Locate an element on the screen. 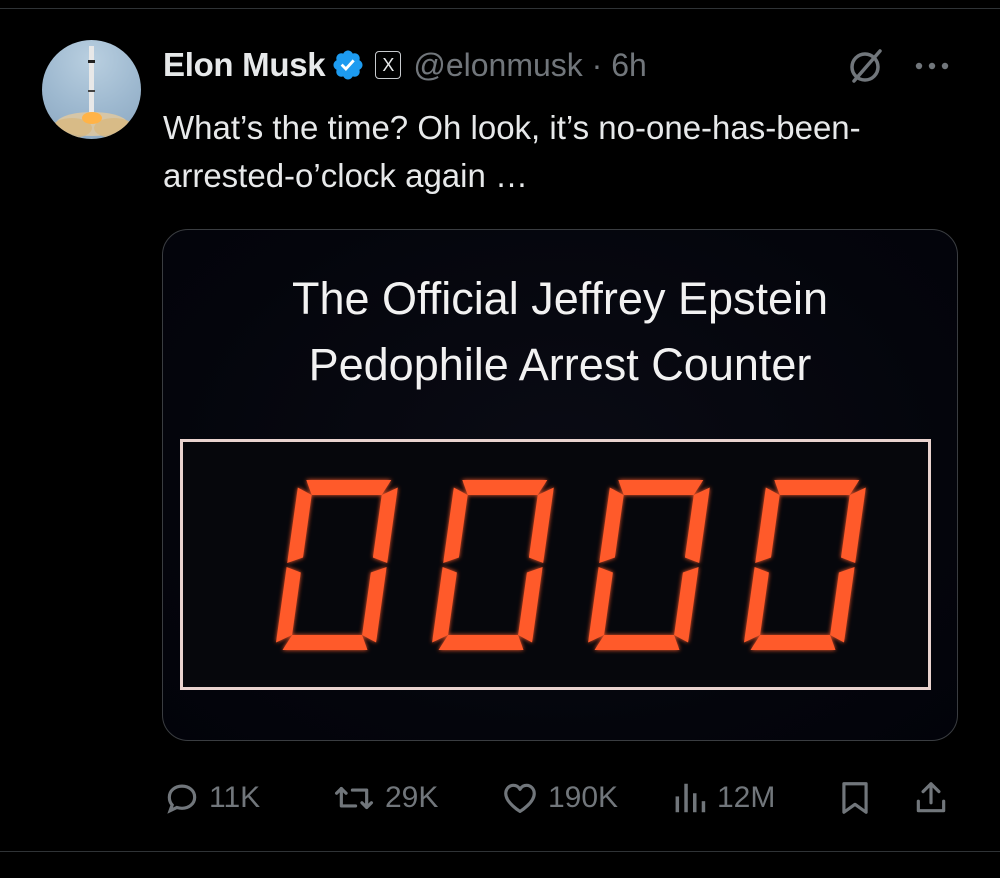 This screenshot has height=878, width=1000. action-bar: 11K 29K 190K 12M is located at coordinates (500, 798).